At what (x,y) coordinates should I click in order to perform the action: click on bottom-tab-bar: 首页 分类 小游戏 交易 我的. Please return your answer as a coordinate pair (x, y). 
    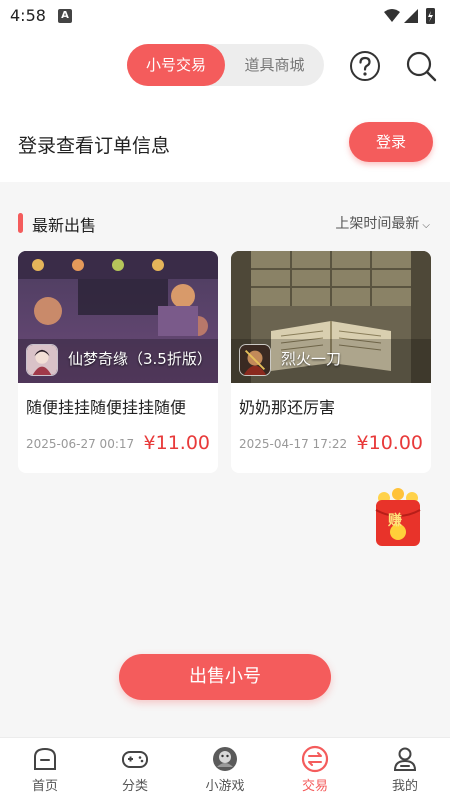
    Looking at the image, I should click on (225, 768).